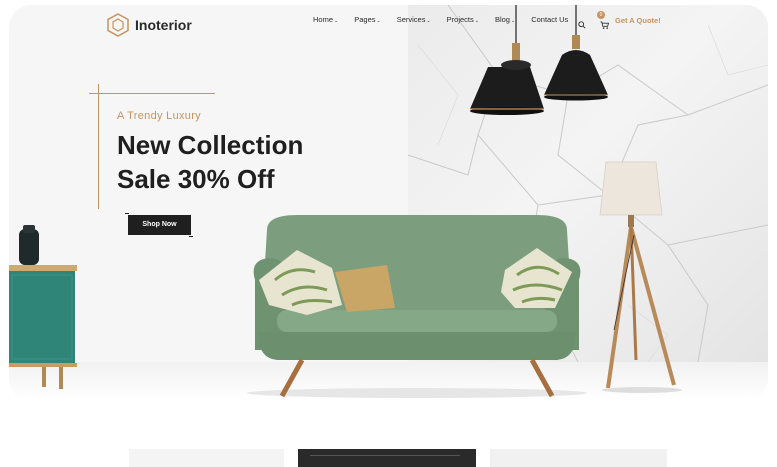  Describe the element at coordinates (411, 19) in the screenshot. I see `nav-label-services: Services` at that location.